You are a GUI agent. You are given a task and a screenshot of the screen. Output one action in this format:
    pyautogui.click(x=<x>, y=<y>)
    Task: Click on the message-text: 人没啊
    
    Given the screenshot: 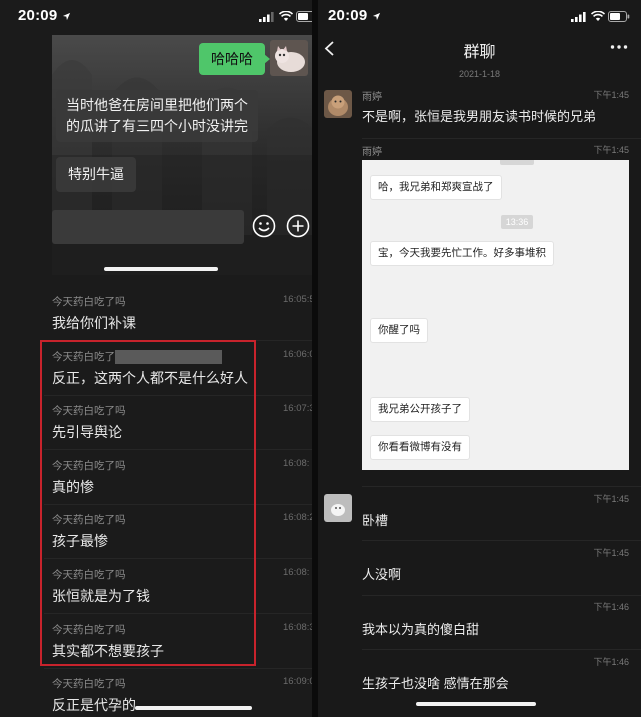 What is the action you would take?
    pyautogui.click(x=382, y=574)
    